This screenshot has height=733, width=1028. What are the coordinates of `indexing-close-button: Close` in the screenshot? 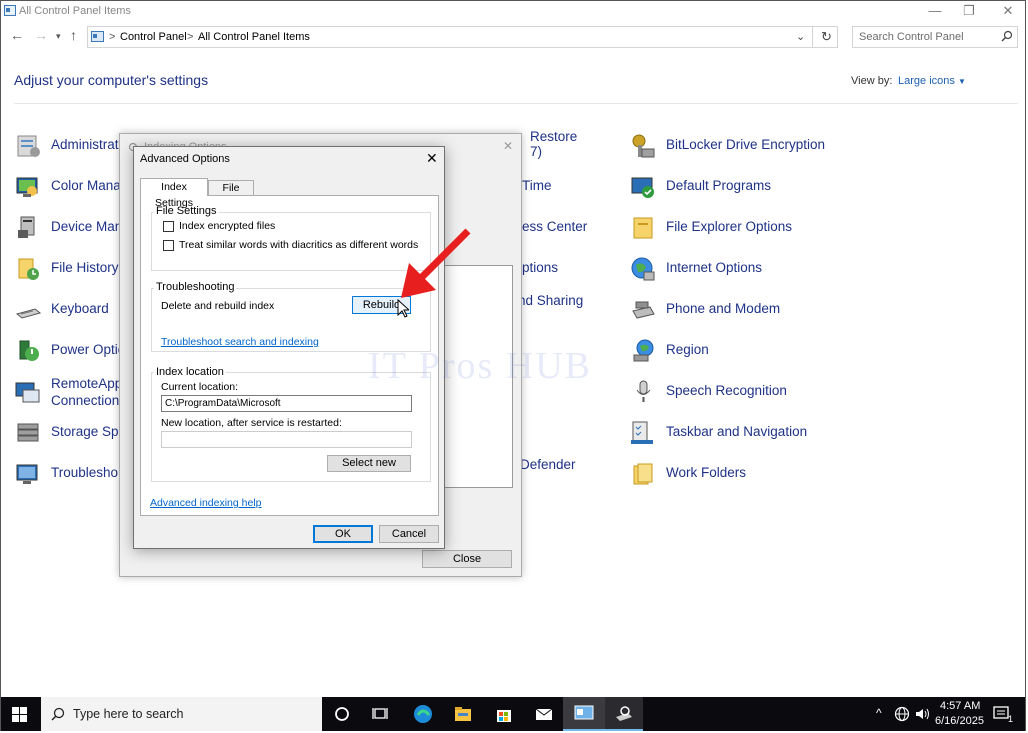 It's located at (467, 559).